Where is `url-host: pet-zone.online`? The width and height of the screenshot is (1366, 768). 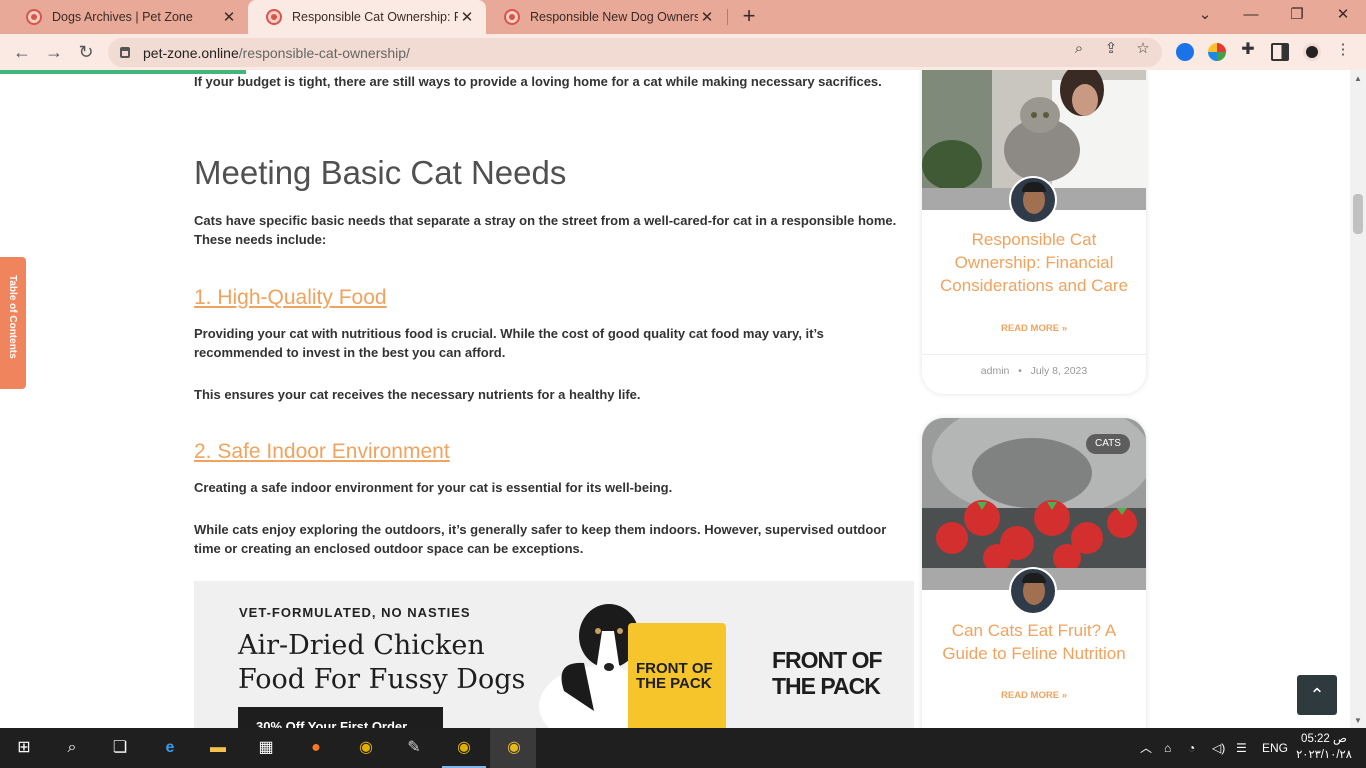
url-host: pet-zone.online is located at coordinates (191, 52).